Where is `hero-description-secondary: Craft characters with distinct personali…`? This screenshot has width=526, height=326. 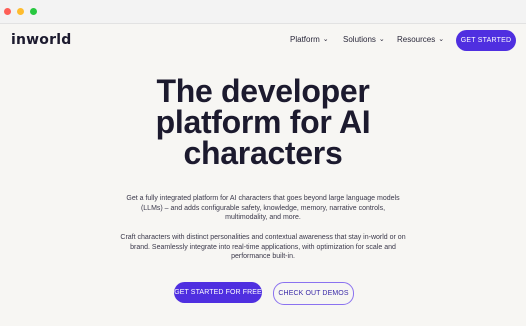 hero-description-secondary: Craft characters with distinct personali… is located at coordinates (263, 247).